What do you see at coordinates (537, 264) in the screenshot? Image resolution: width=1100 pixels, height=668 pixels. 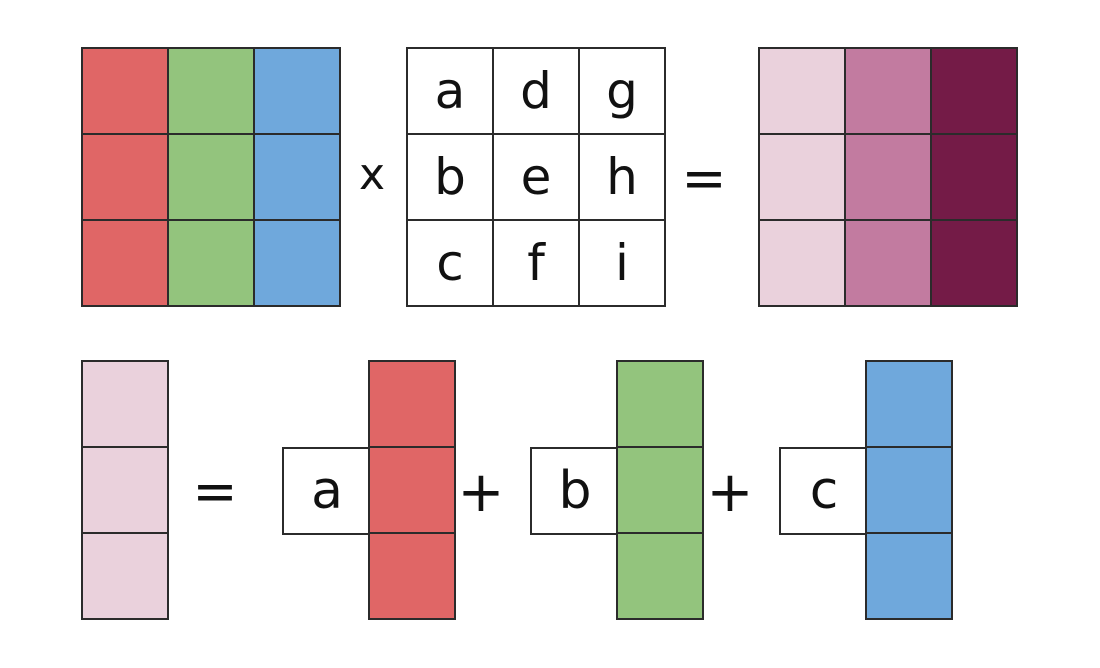 I see `coefficient-cell: f` at bounding box center [537, 264].